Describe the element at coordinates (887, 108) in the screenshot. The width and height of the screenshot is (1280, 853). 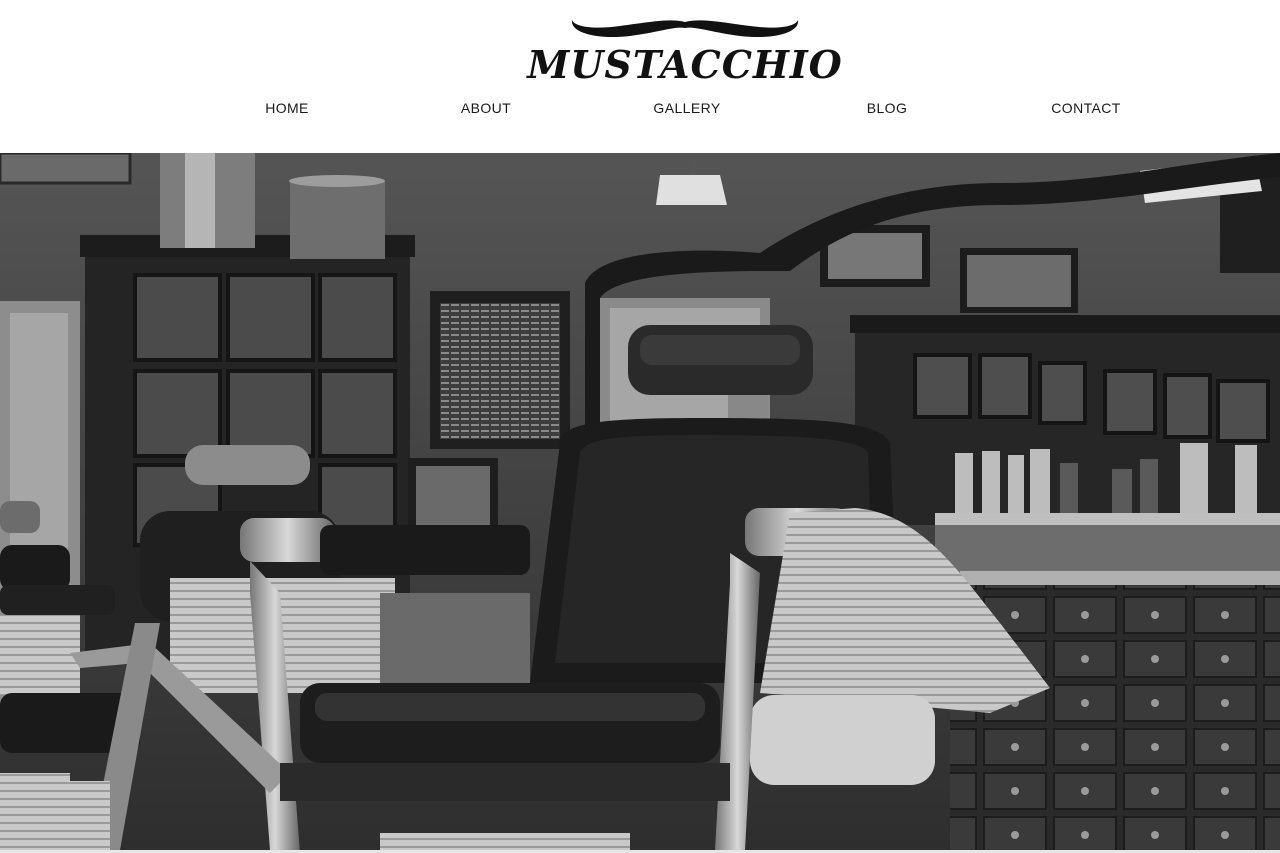
I see `nav-blog: BLOG` at that location.